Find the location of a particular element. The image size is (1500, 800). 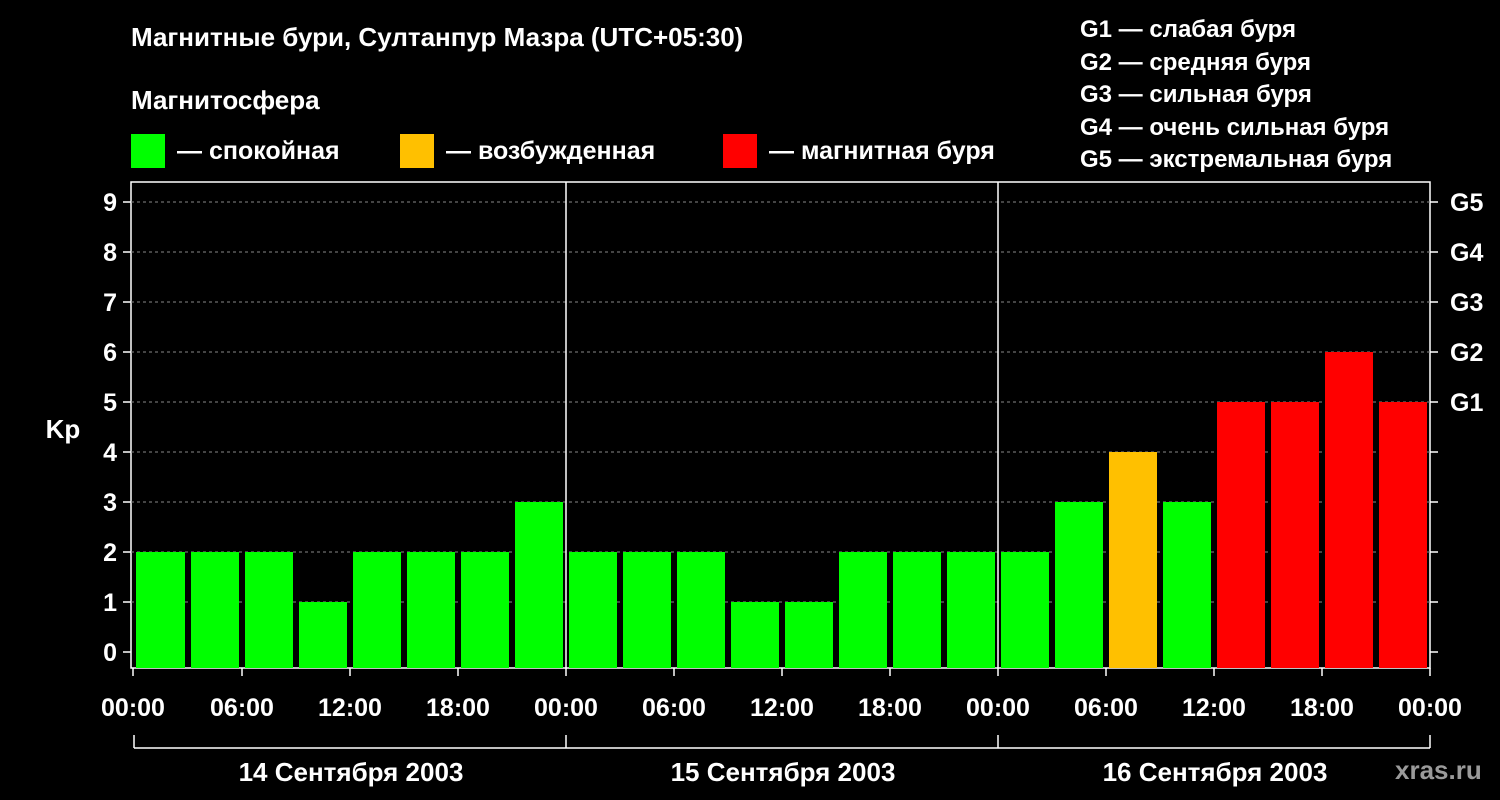

watermark: xras.ru is located at coordinates (1438, 770).